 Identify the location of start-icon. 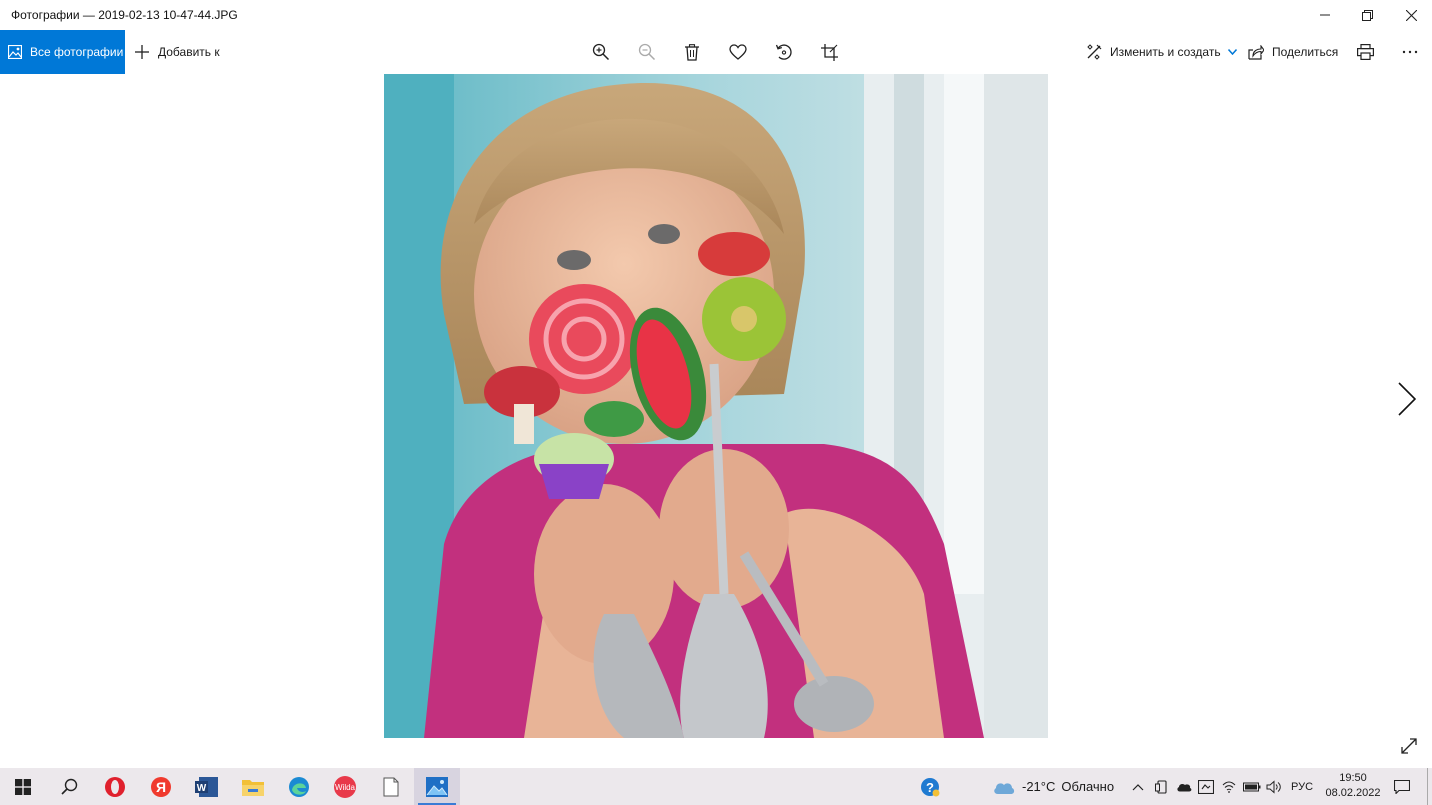
(23, 786).